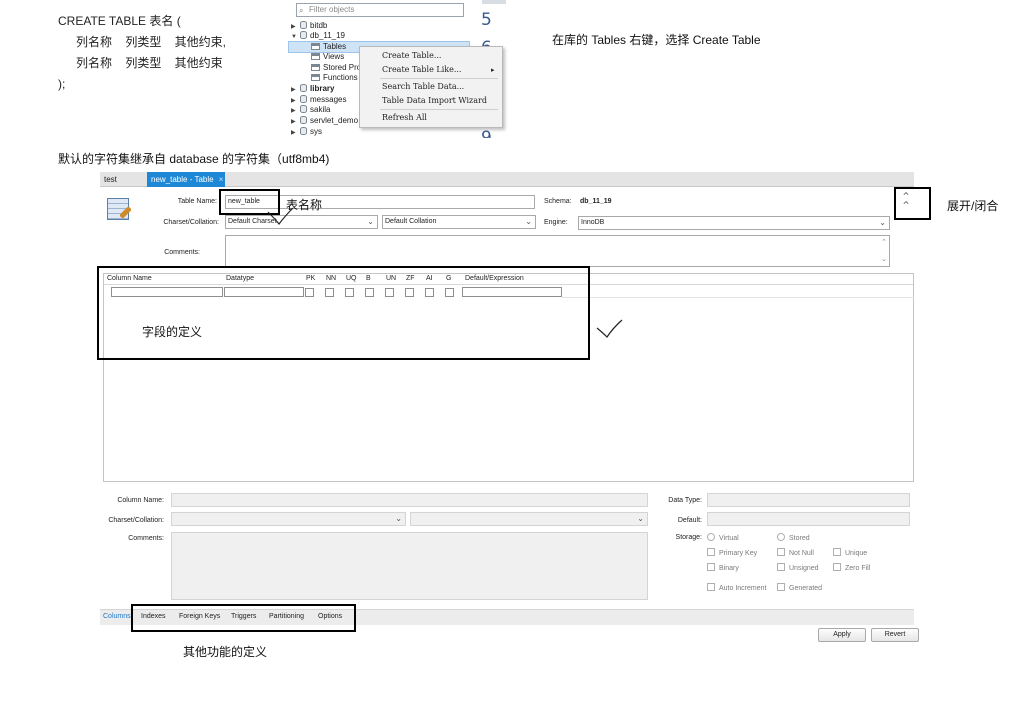  I want to click on checkmark-table-name, so click(280, 216).